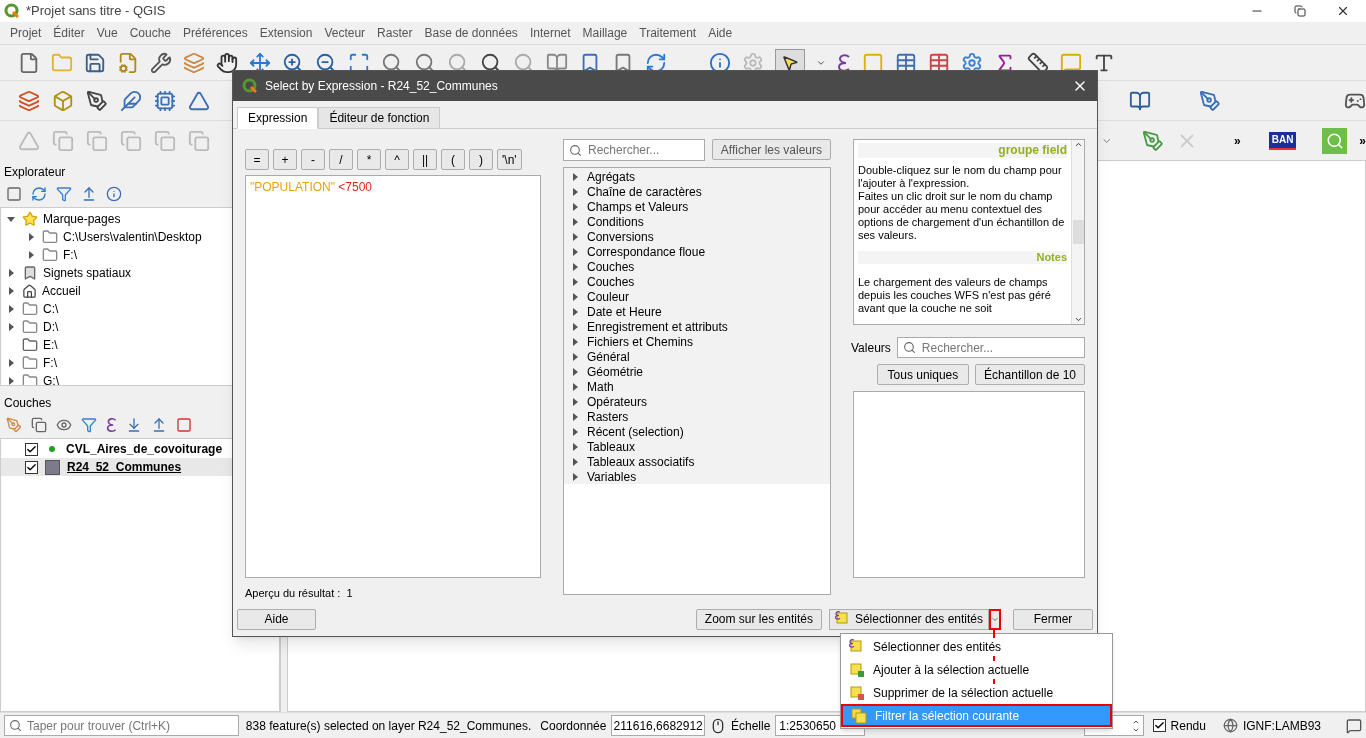 The width and height of the screenshot is (1366, 738). Describe the element at coordinates (1281, 725) in the screenshot. I see `crs-button: IGNF:LAMB93` at that location.